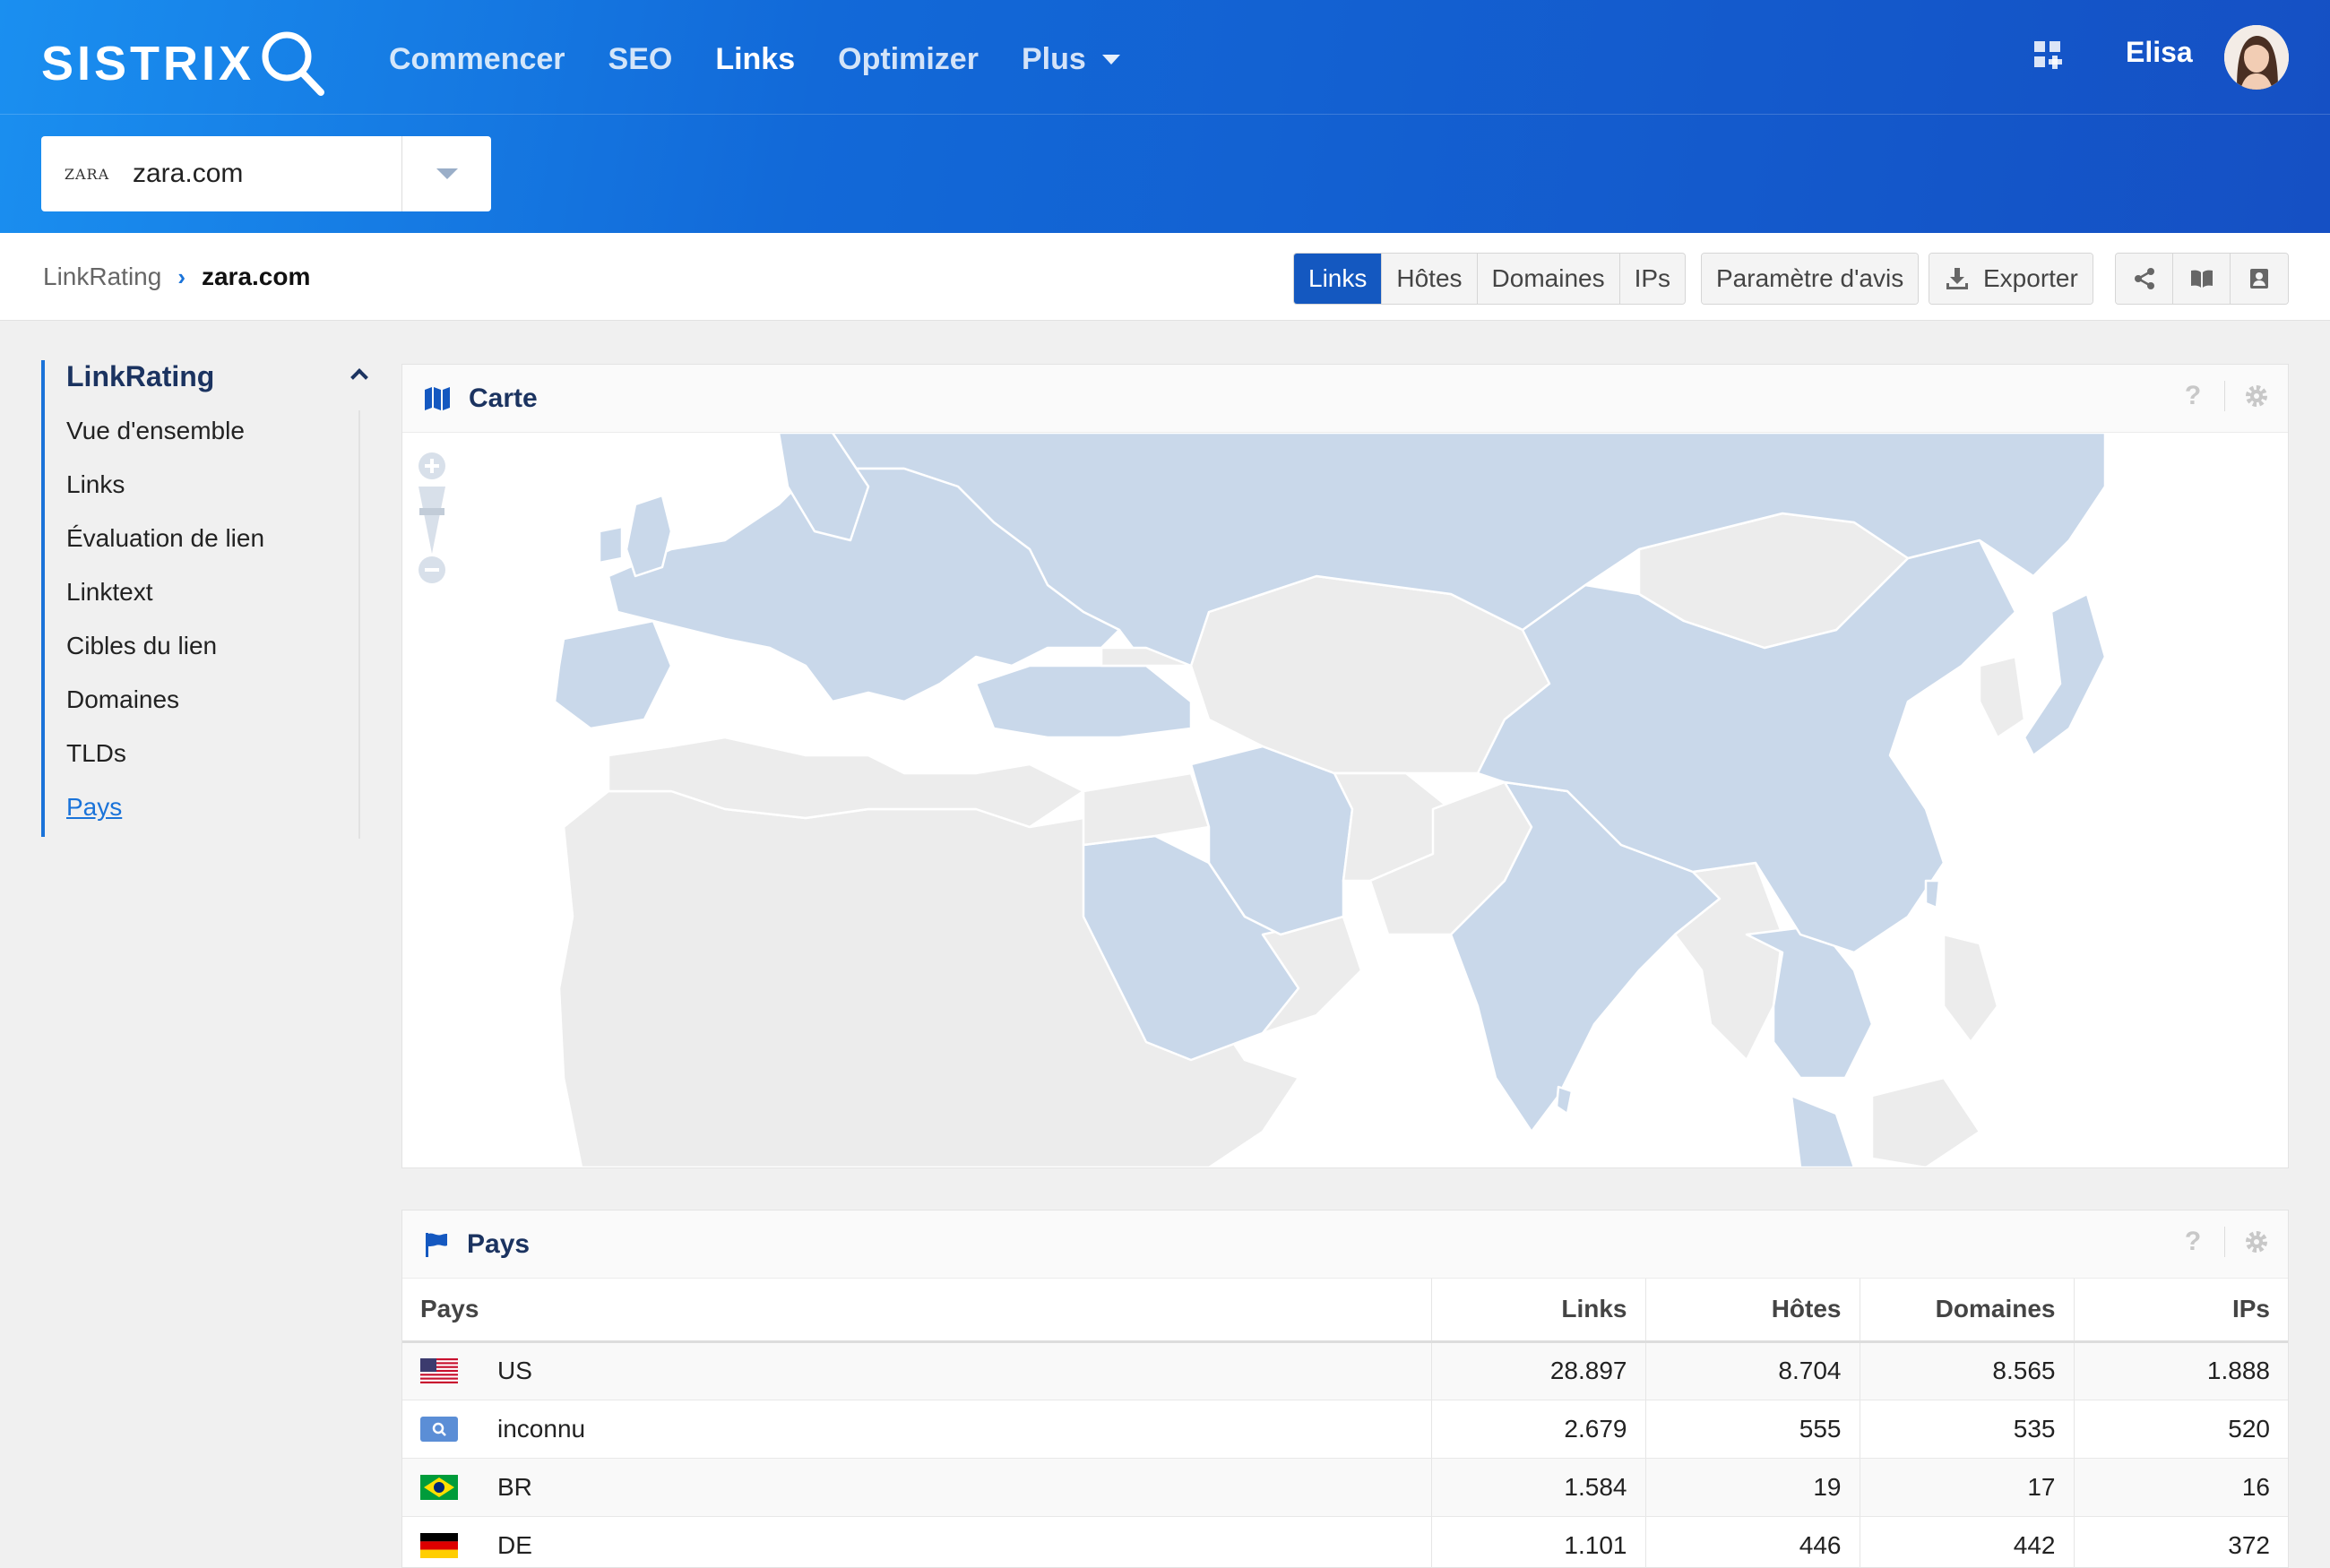 The image size is (2330, 1568). What do you see at coordinates (541, 1428) in the screenshot?
I see `country-name: inconnu` at bounding box center [541, 1428].